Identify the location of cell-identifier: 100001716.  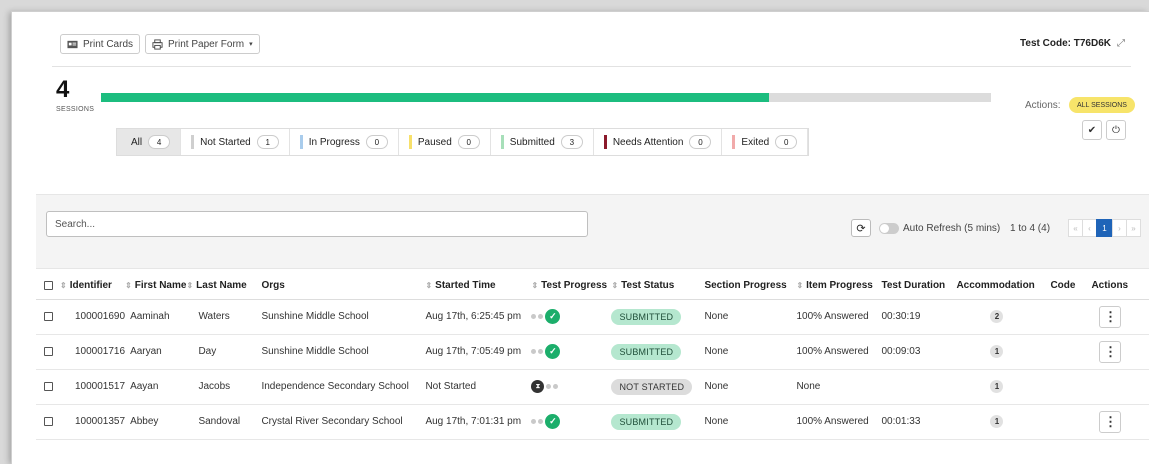
(93, 352).